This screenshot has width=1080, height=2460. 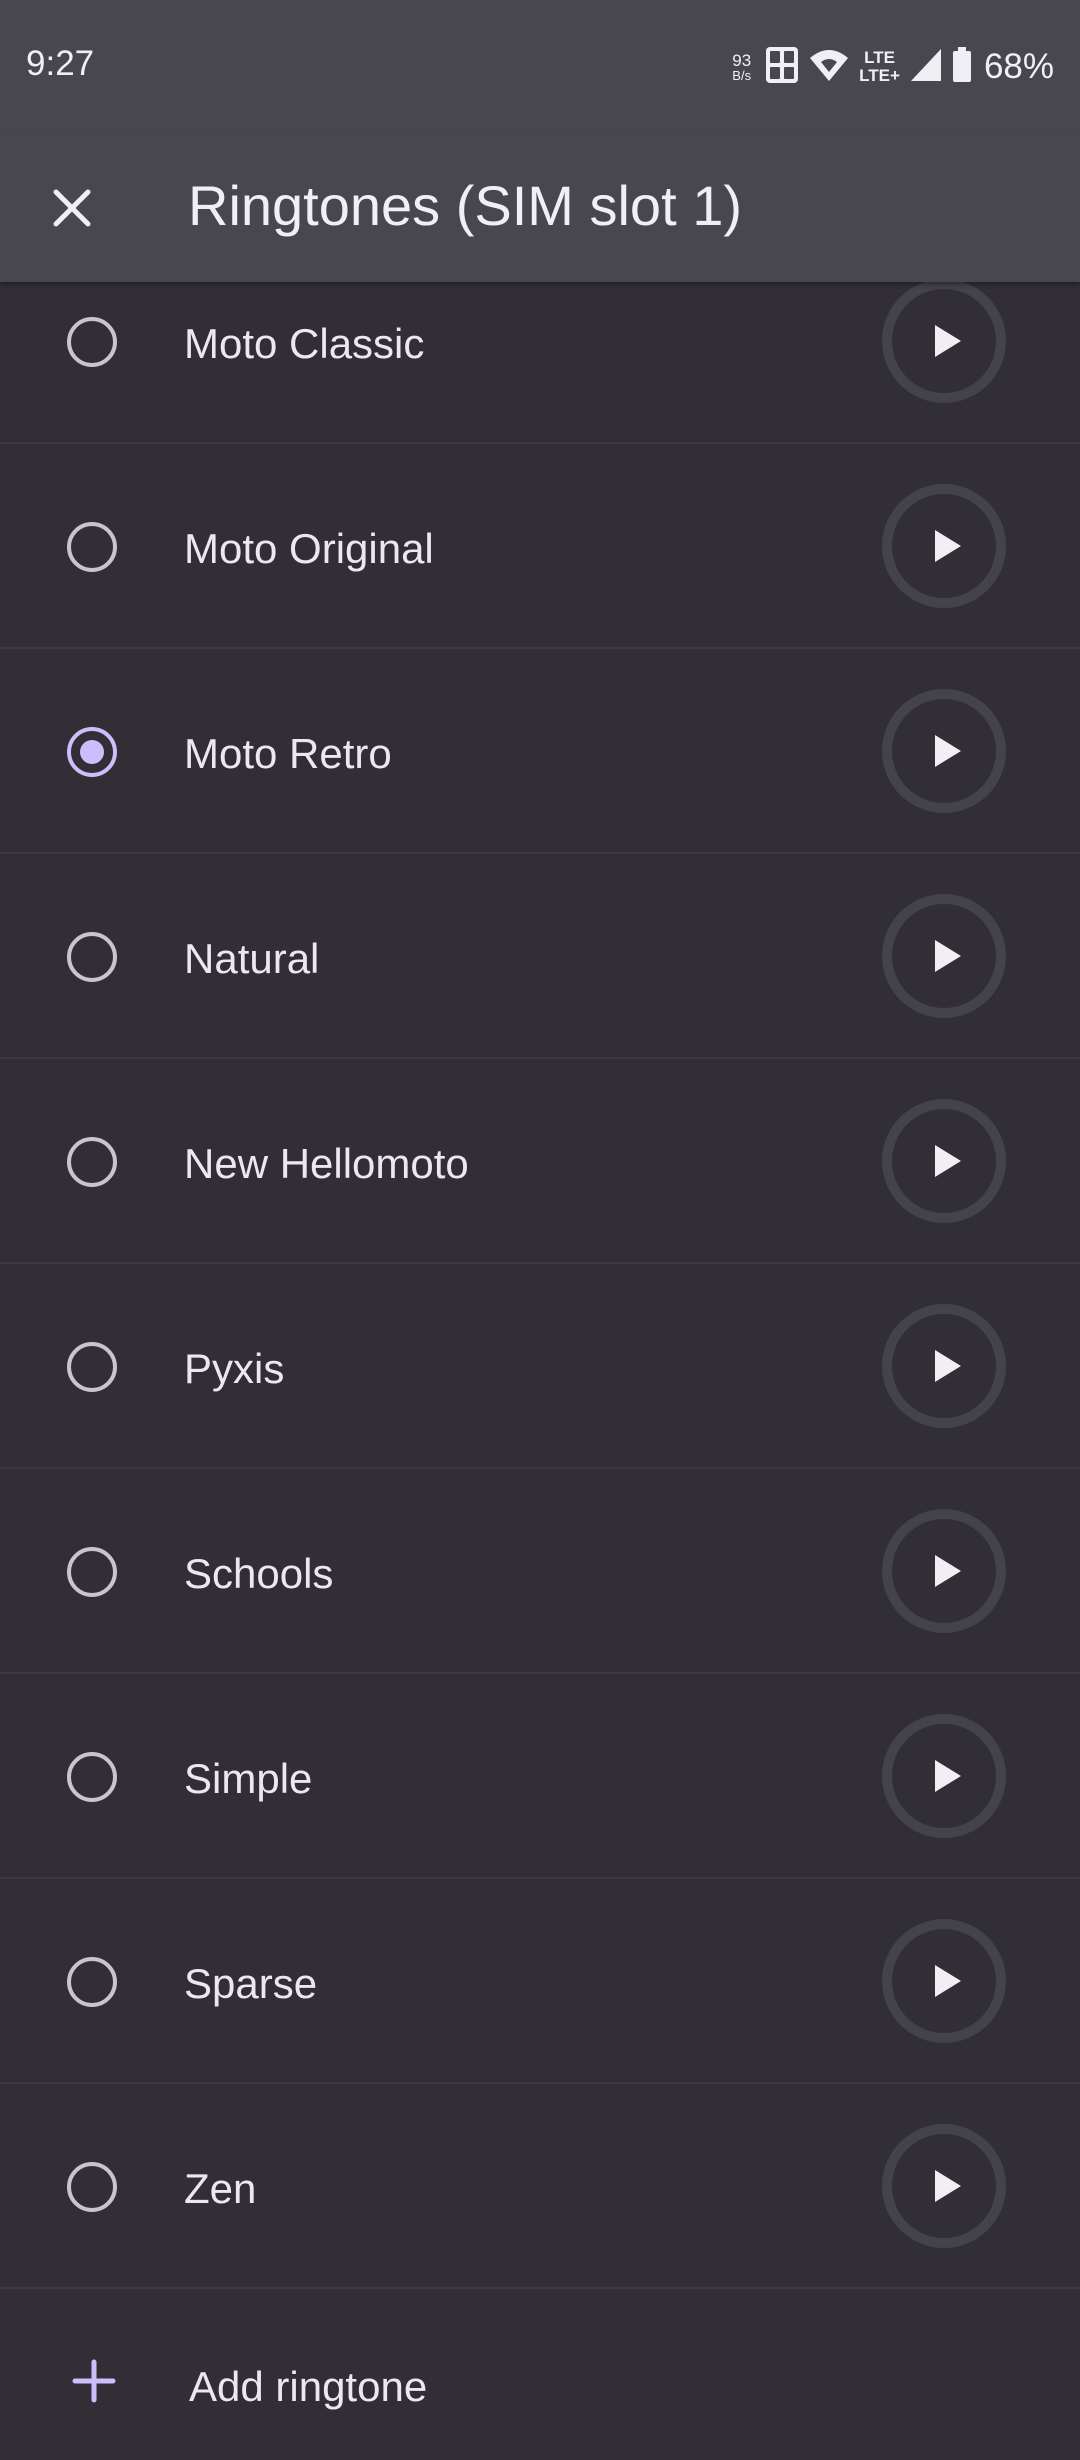 I want to click on ringtone-row: Sparse, so click(x=540, y=1981).